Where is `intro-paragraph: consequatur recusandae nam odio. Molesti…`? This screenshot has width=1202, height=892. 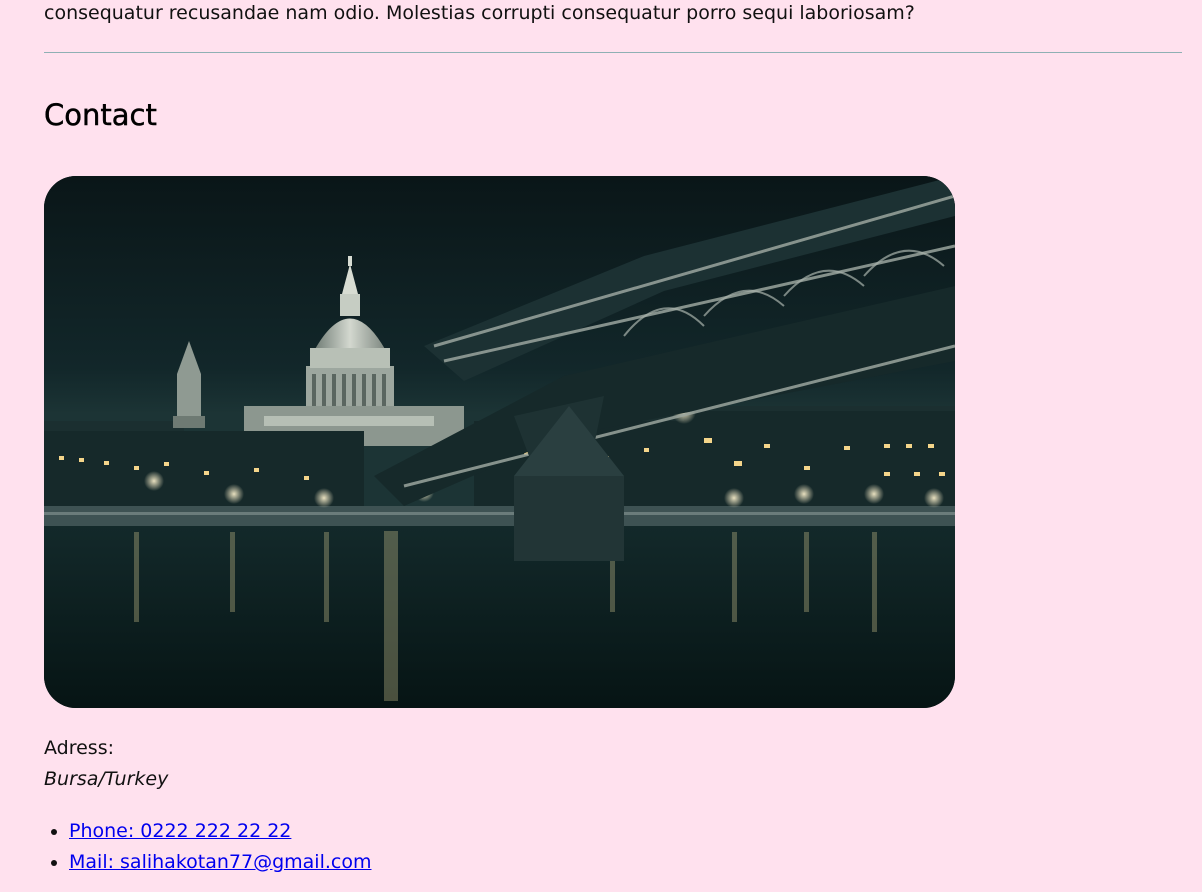
intro-paragraph: consequatur recusandae nam odio. Molesti… is located at coordinates (479, 13).